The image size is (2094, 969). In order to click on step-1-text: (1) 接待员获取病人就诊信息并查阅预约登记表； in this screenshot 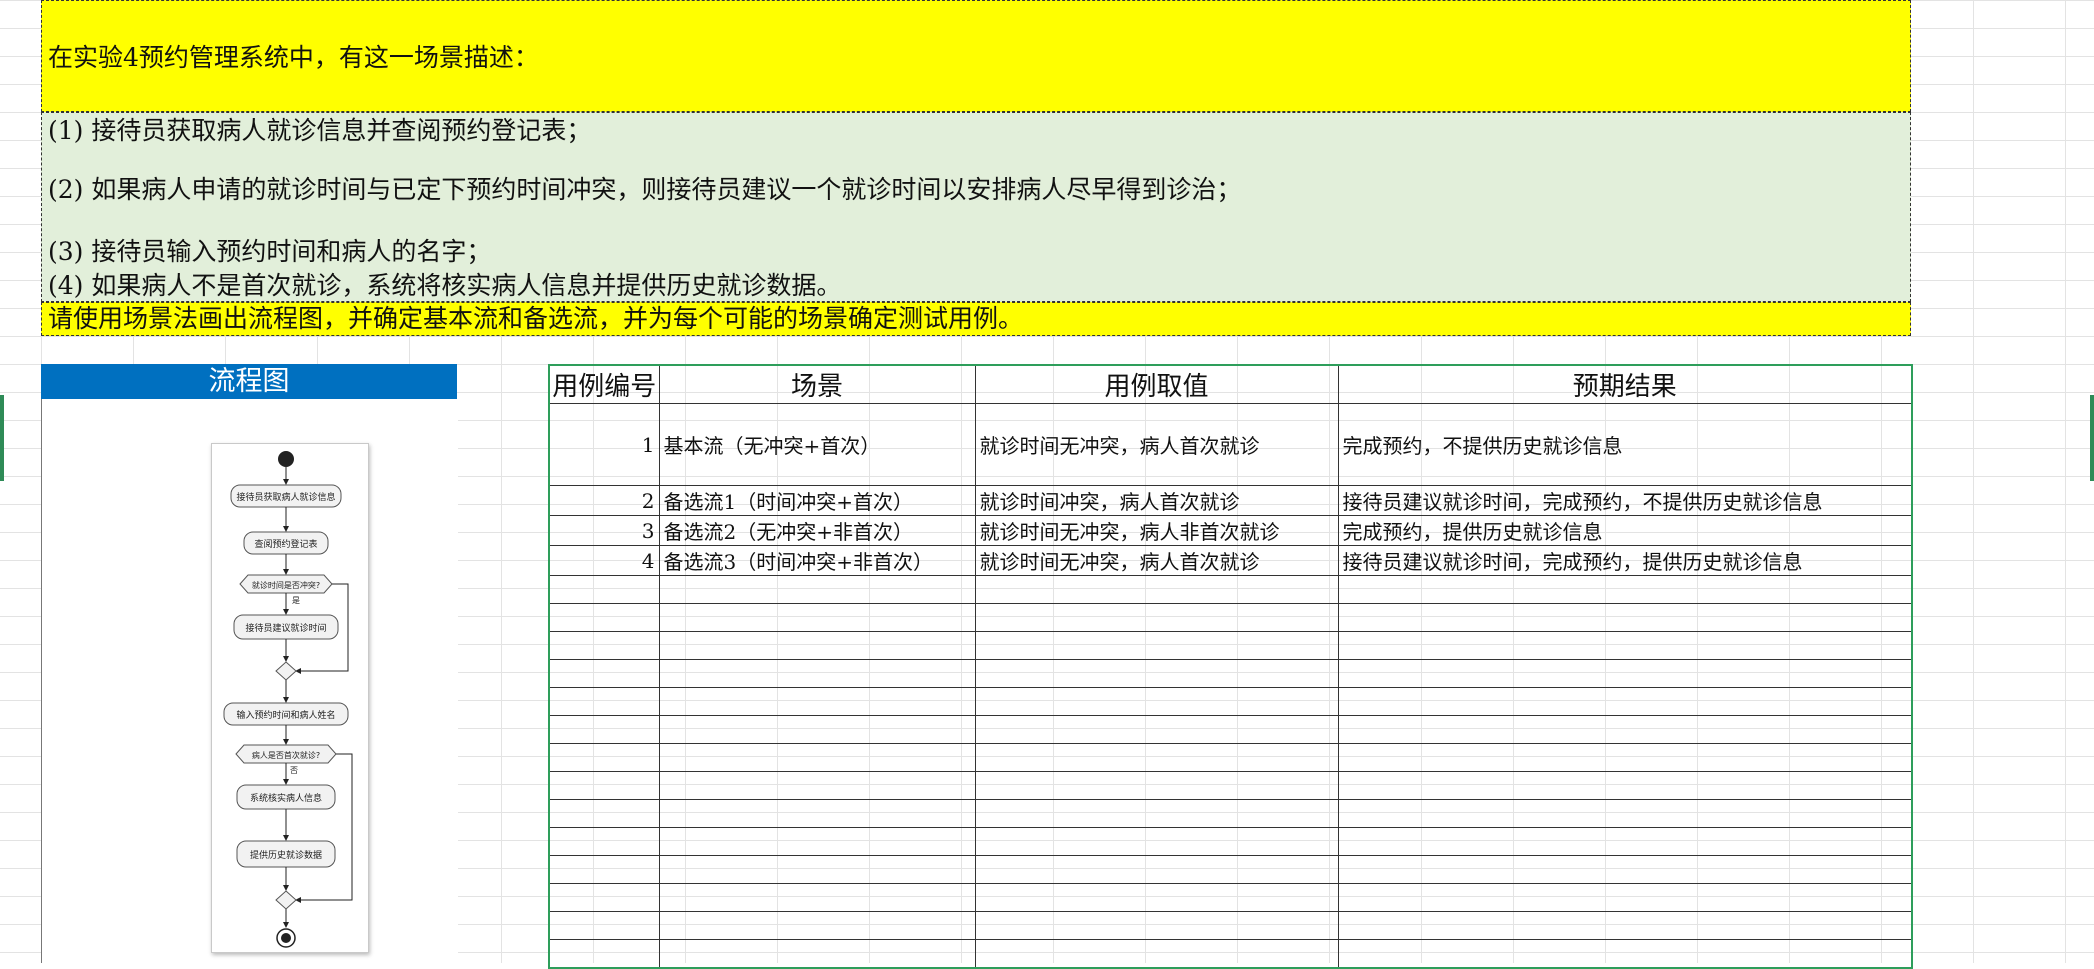, I will do `click(320, 130)`.